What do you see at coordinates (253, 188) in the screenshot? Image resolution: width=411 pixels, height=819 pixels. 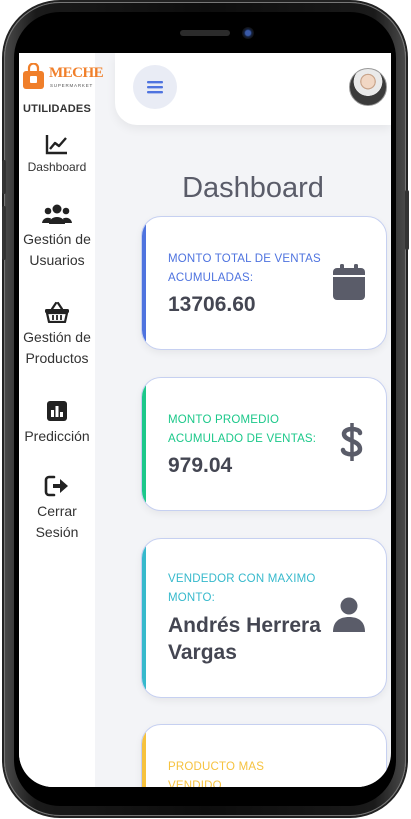 I see `page-title: Dashboard` at bounding box center [253, 188].